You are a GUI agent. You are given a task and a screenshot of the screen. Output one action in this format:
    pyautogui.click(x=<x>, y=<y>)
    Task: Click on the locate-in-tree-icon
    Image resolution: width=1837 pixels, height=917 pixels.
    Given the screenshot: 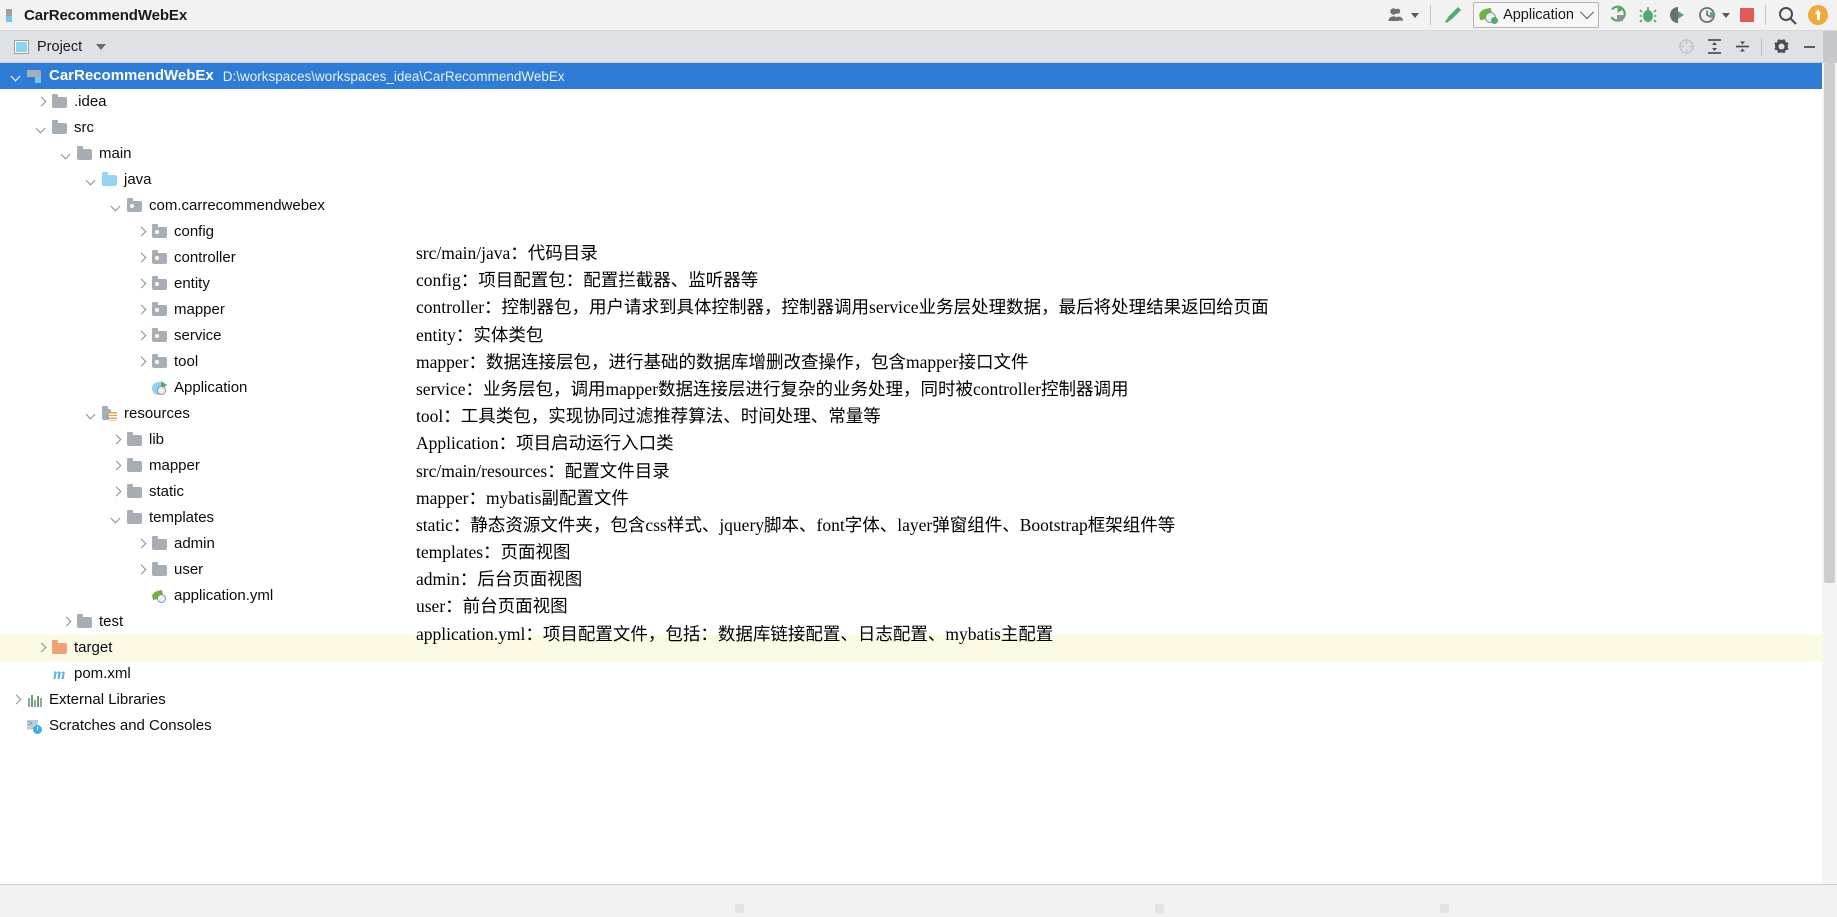 What is the action you would take?
    pyautogui.click(x=1686, y=46)
    